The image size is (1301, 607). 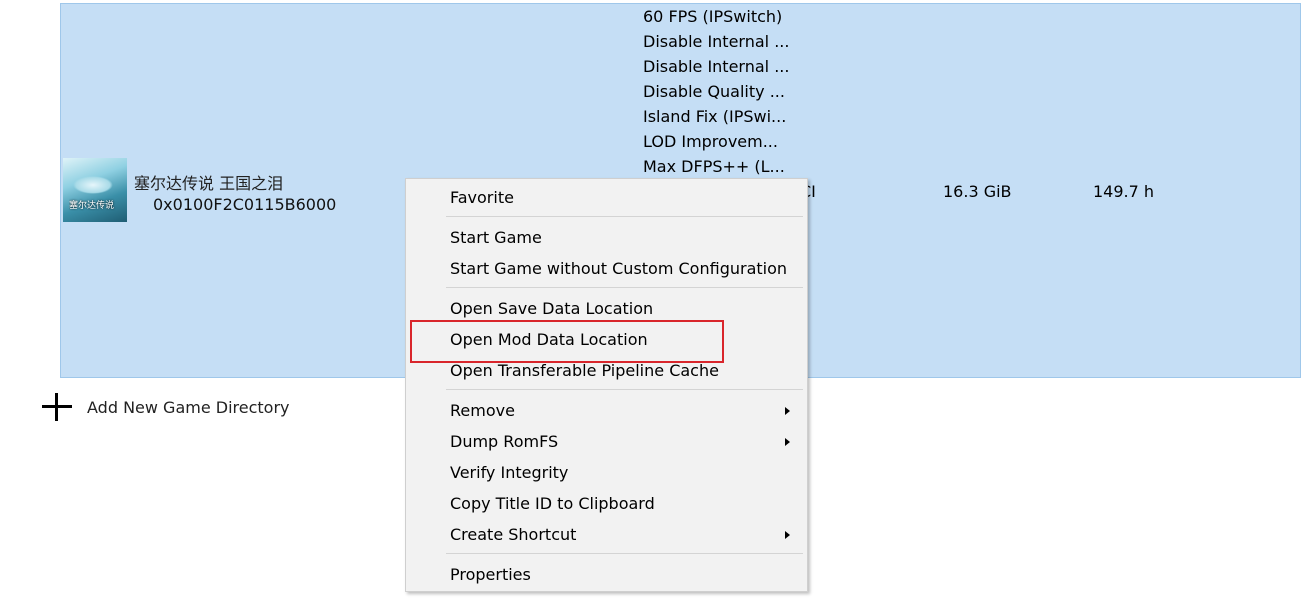 I want to click on game-title-id: 0x0100F2C0115B6000, so click(x=245, y=204).